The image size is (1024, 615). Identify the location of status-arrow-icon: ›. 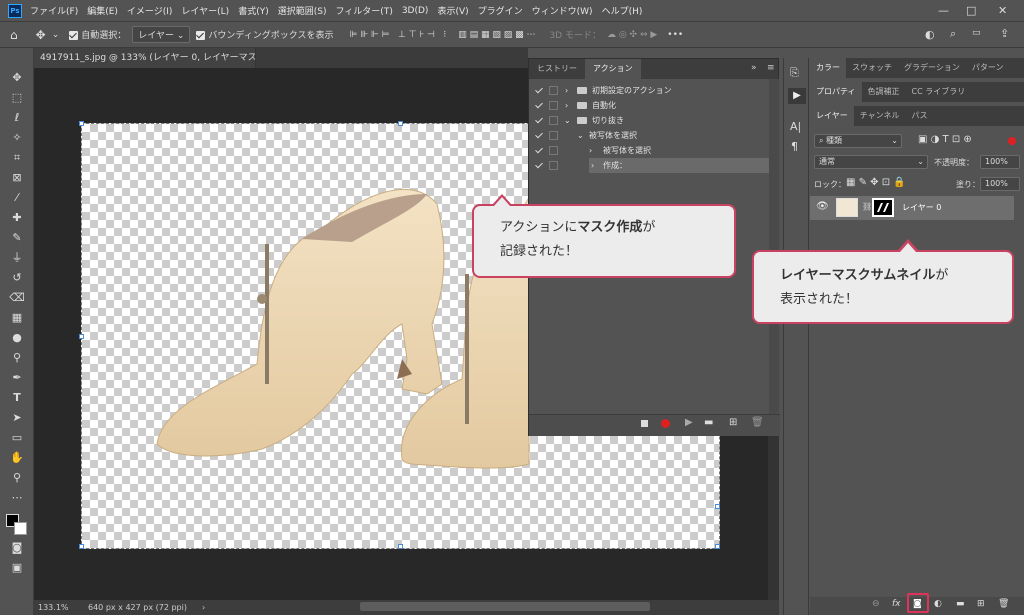
(203, 607).